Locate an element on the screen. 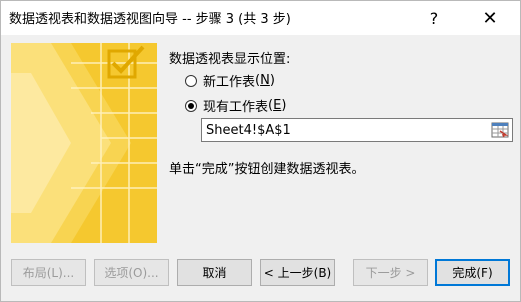  radio-existing-worksheet: 现有工作表(E) is located at coordinates (235, 105).